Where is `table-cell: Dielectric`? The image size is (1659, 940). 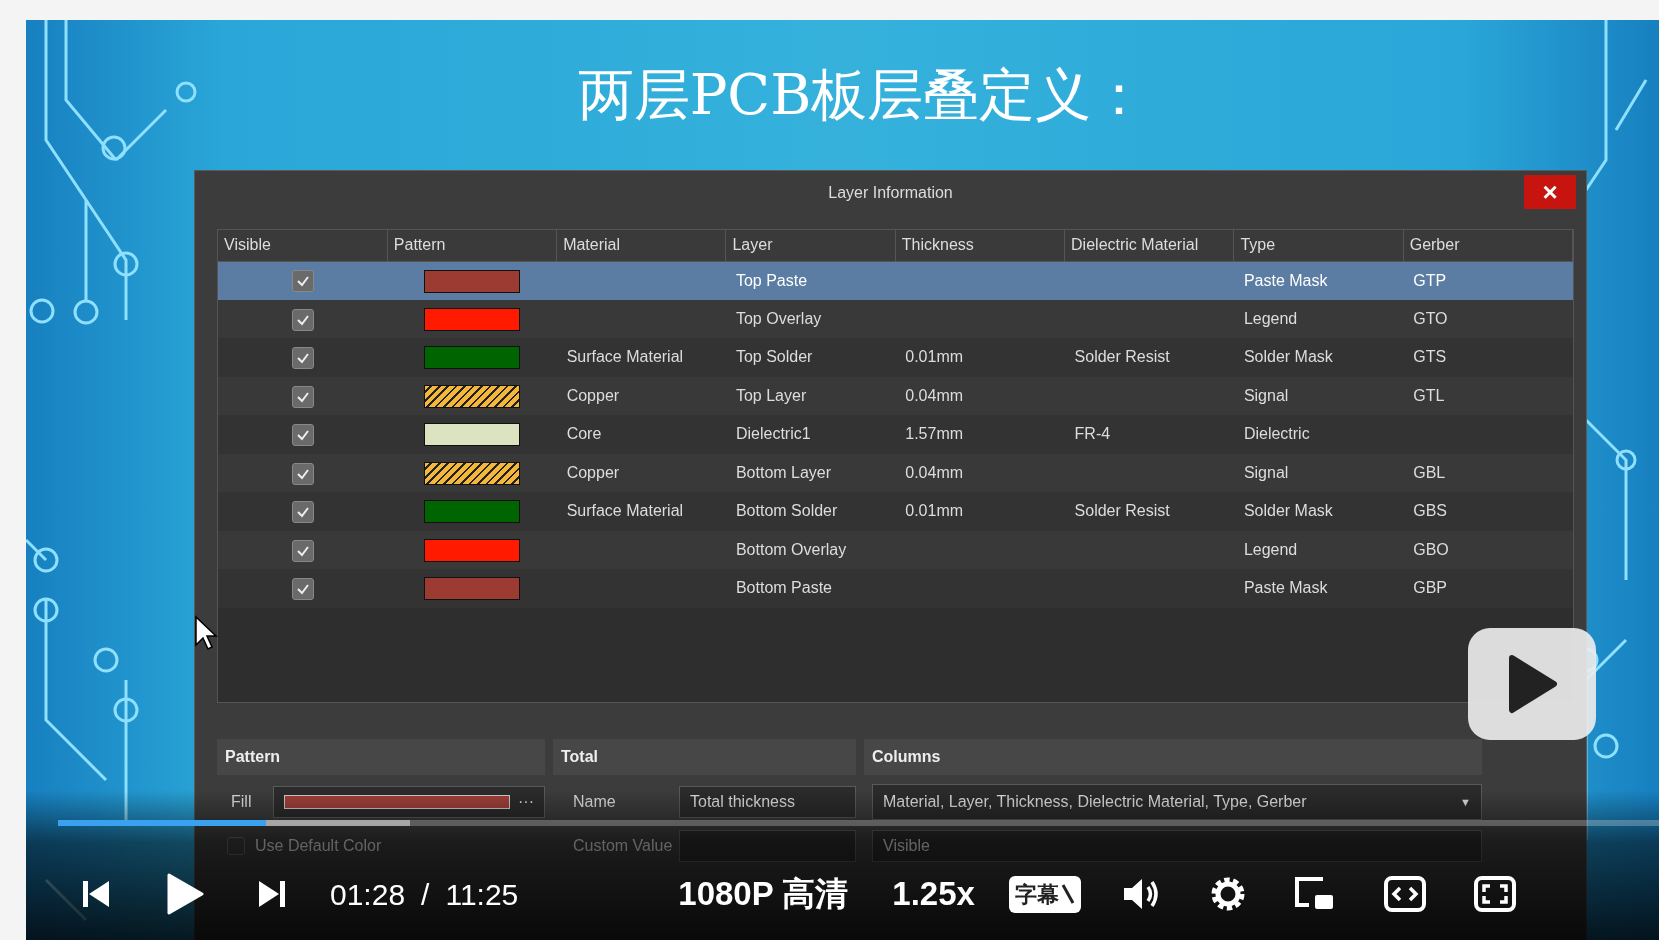 table-cell: Dielectric is located at coordinates (1276, 434).